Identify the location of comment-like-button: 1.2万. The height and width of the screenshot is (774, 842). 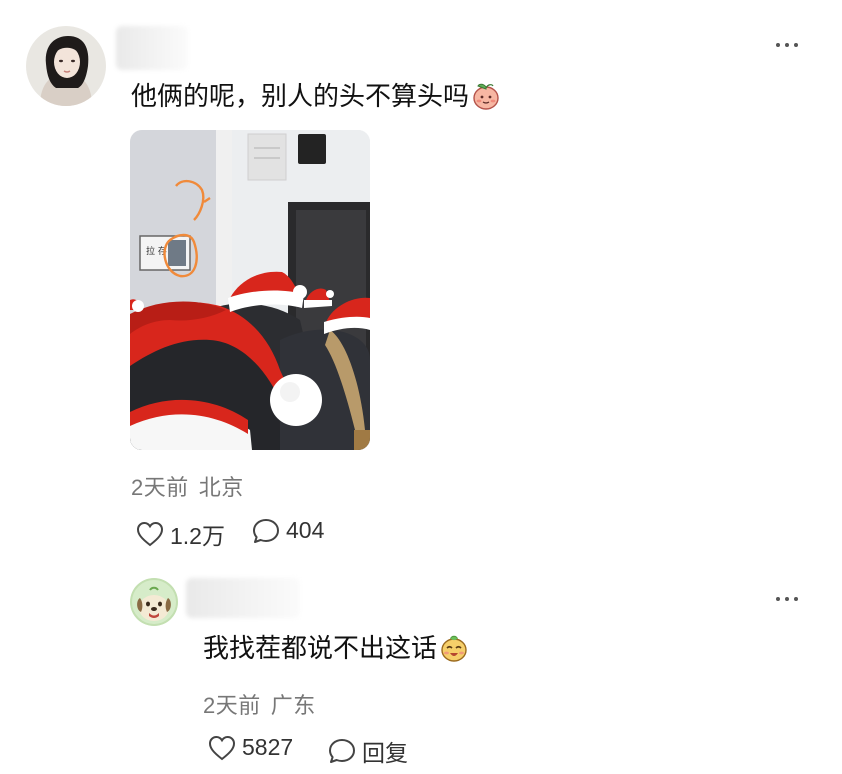
(180, 534).